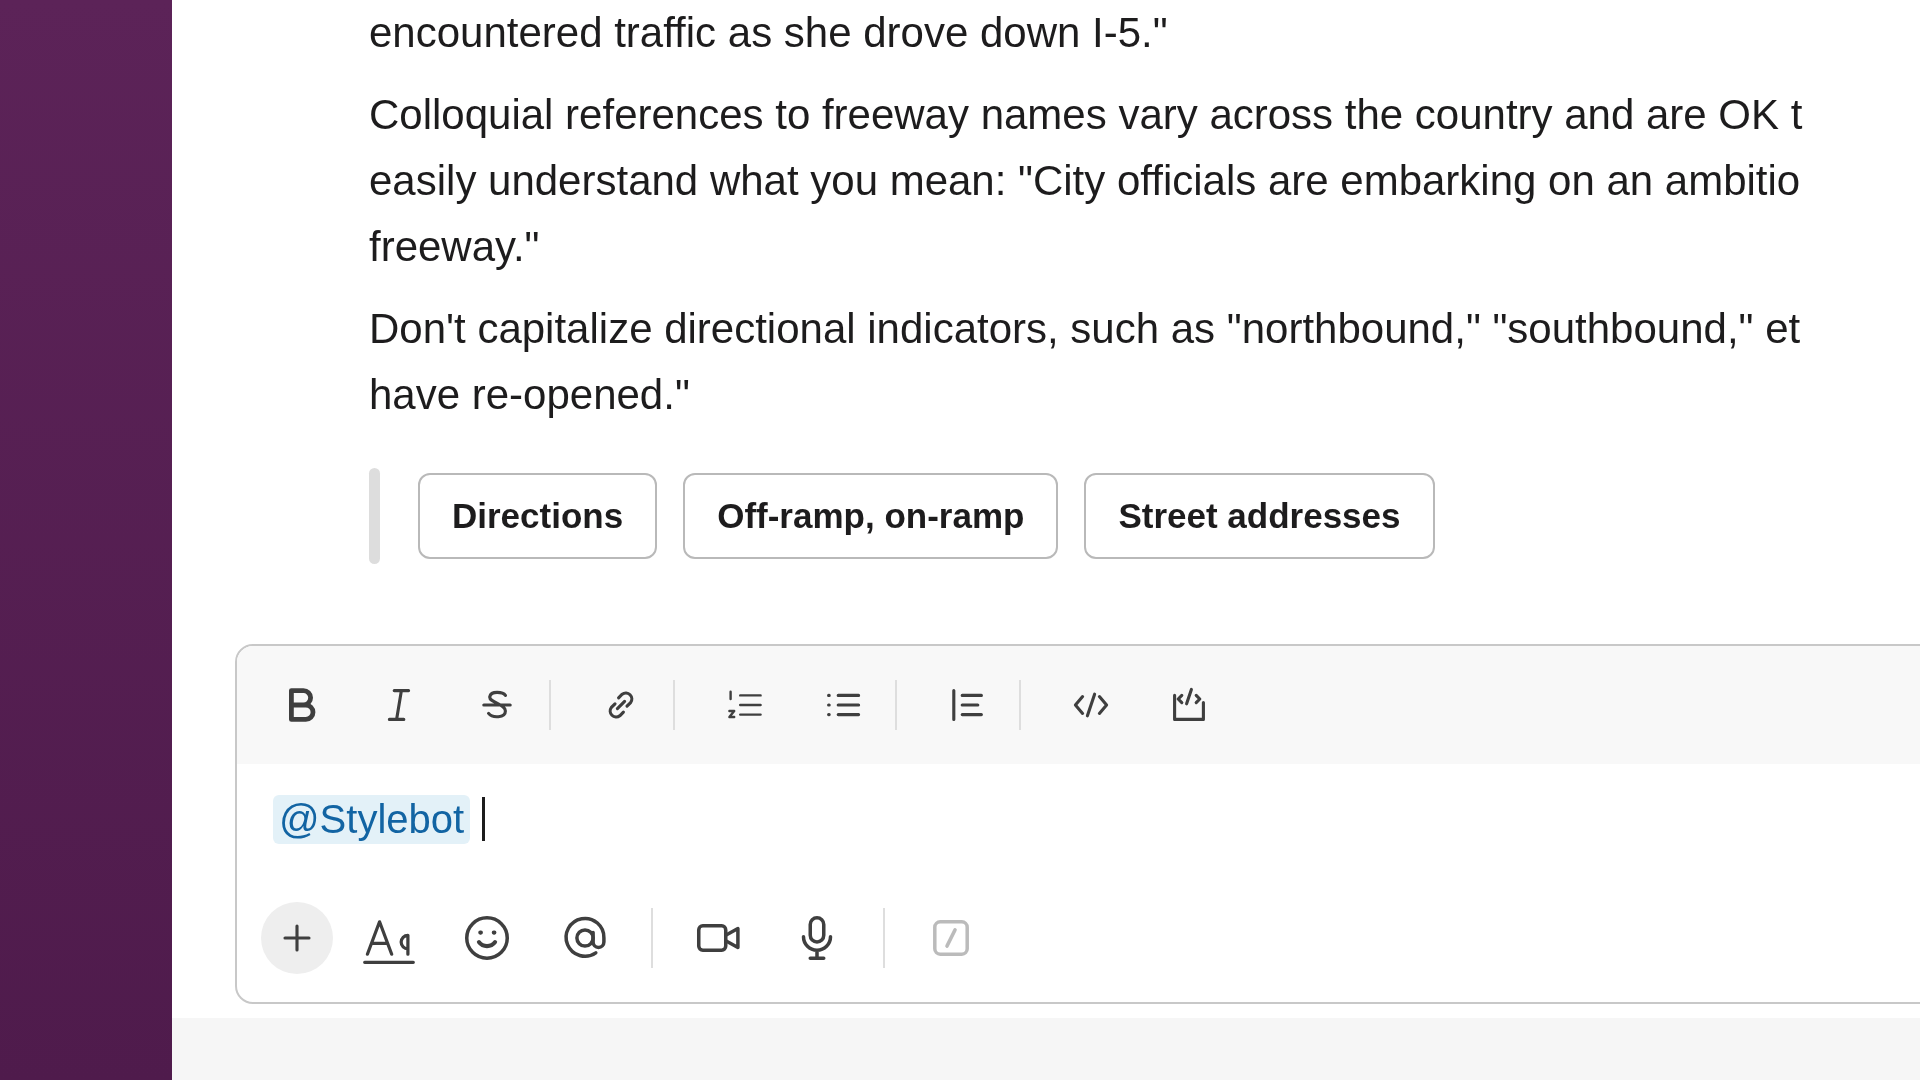 The image size is (1920, 1080). Describe the element at coordinates (484, 819) in the screenshot. I see `text-cursor` at that location.